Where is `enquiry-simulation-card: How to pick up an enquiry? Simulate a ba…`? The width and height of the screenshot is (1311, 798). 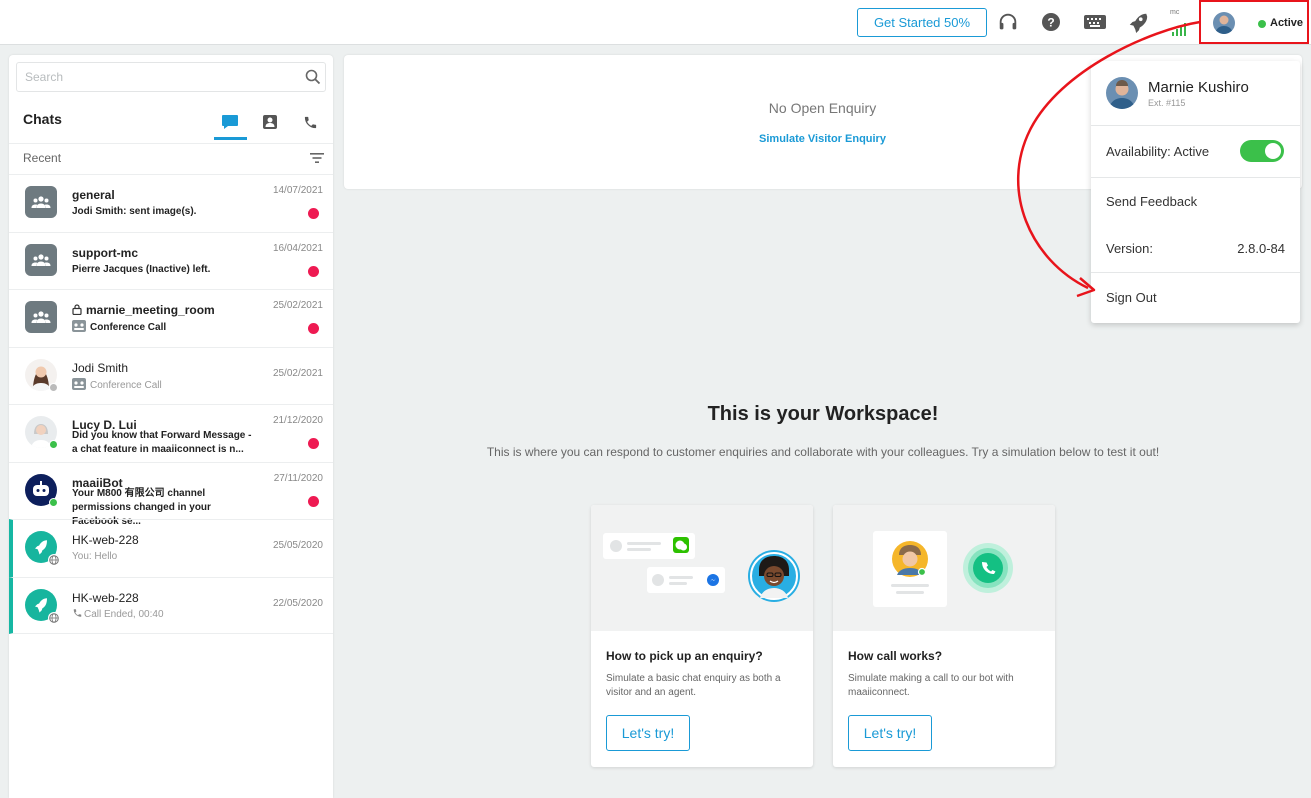 enquiry-simulation-card: How to pick up an enquiry? Simulate a ba… is located at coordinates (702, 636).